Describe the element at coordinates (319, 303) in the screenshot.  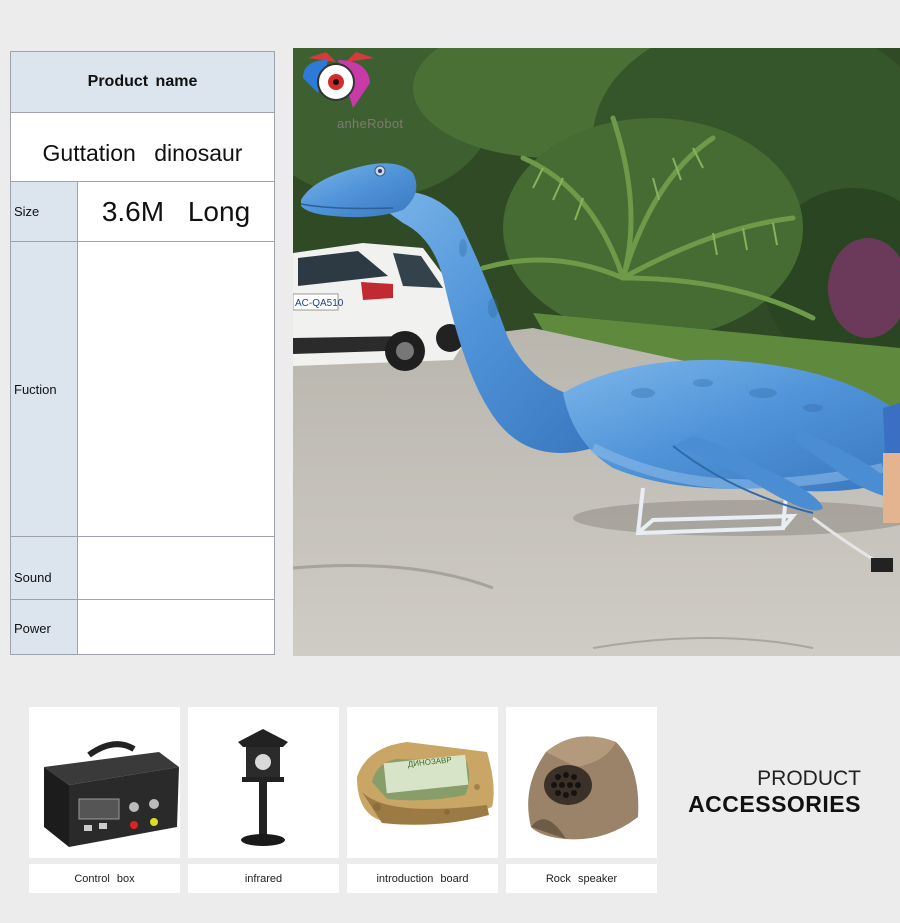
I see `car-plate: AC-QA510` at that location.